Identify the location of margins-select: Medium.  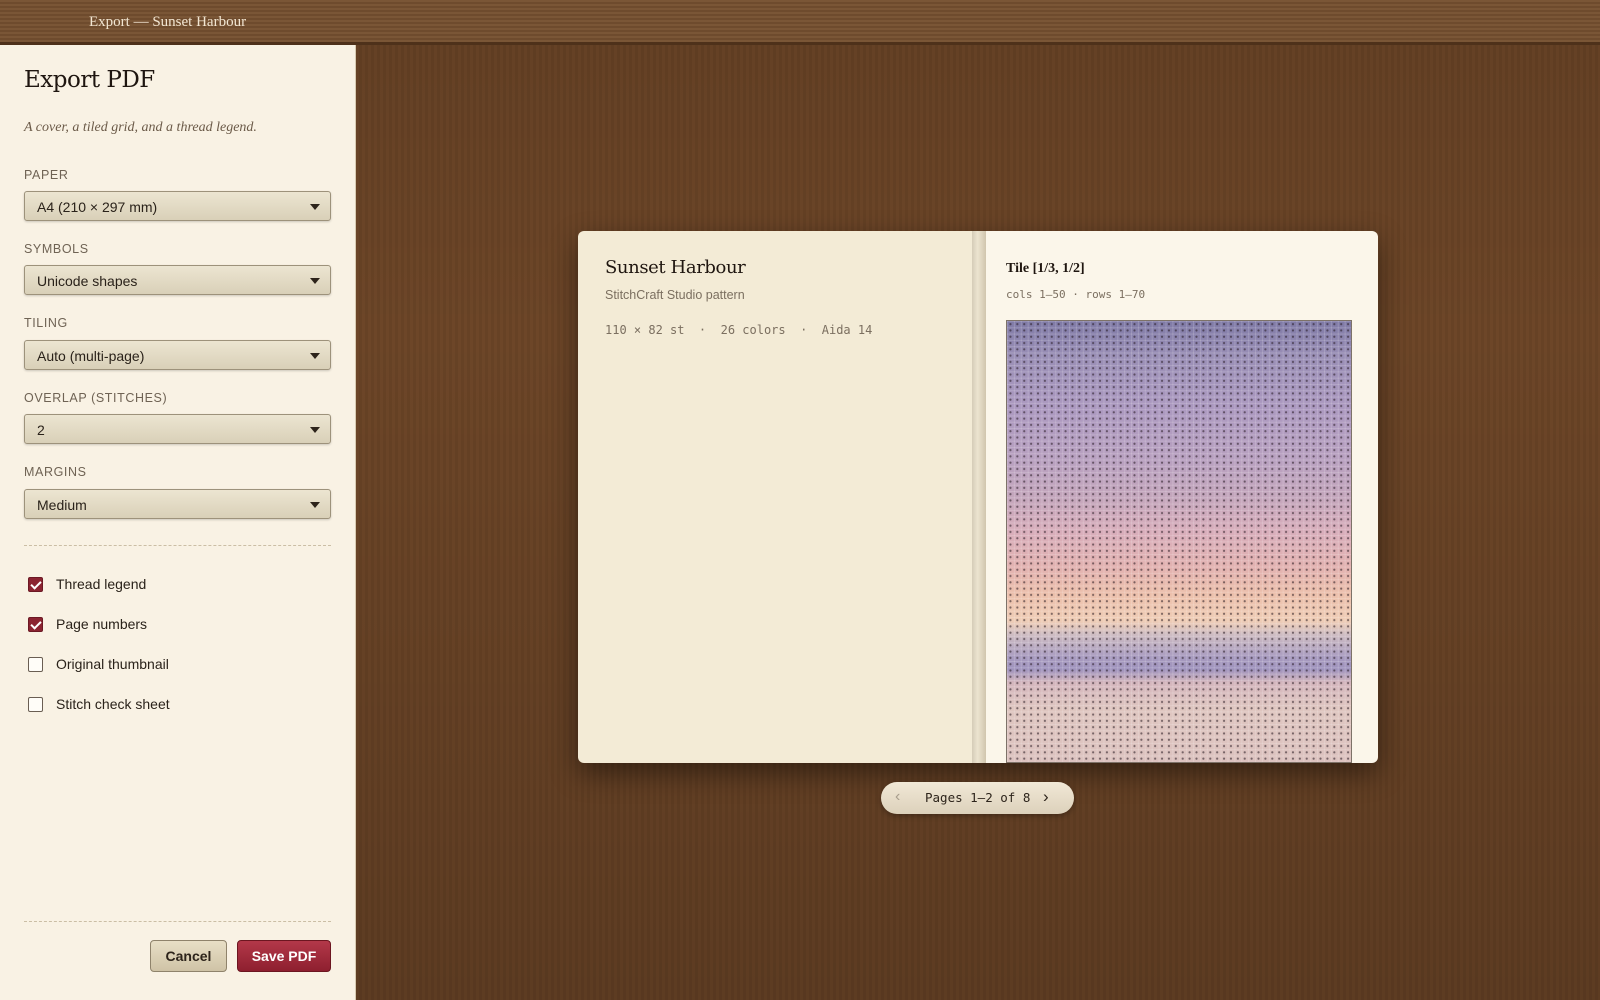
(177, 504).